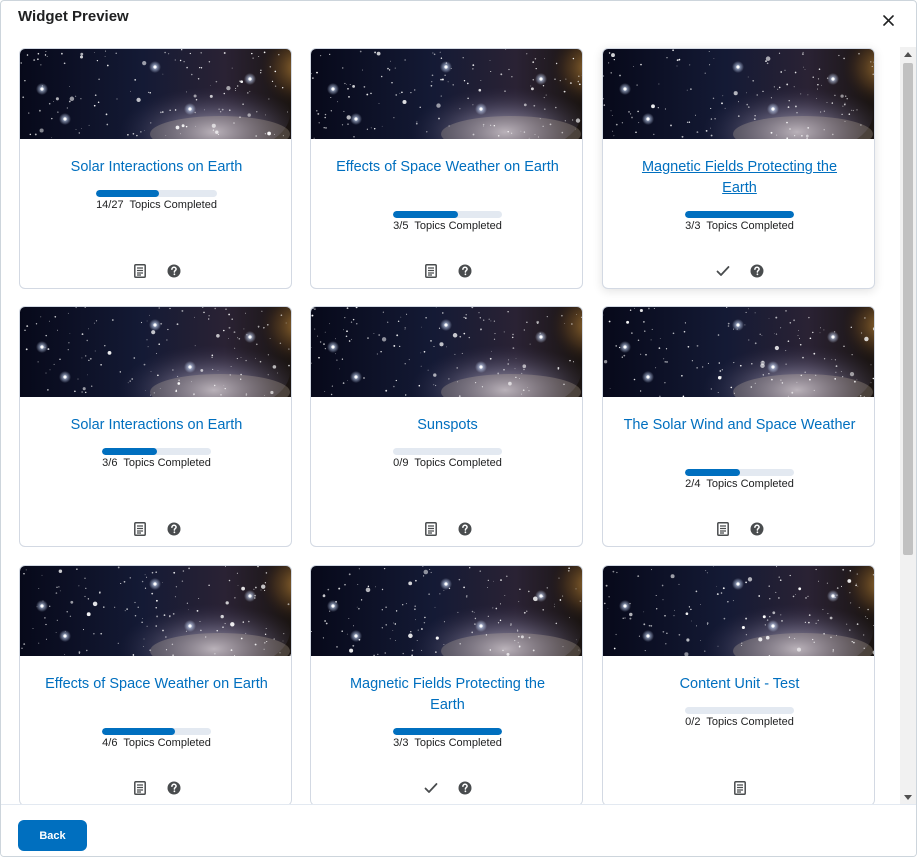  Describe the element at coordinates (73, 16) in the screenshot. I see `dialog-title: Widget Preview` at that location.